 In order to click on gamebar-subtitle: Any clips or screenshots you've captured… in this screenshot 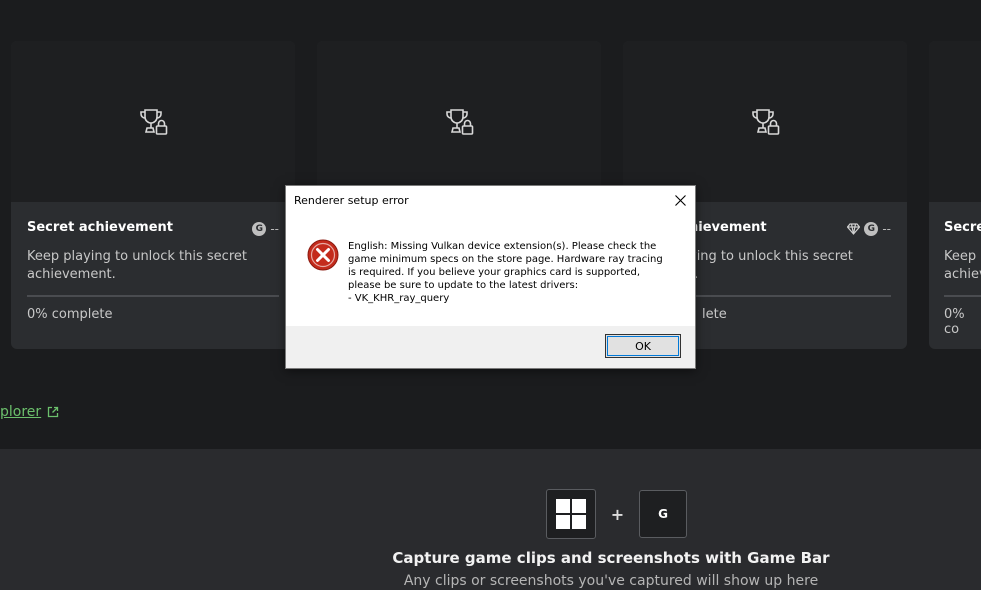, I will do `click(611, 581)`.